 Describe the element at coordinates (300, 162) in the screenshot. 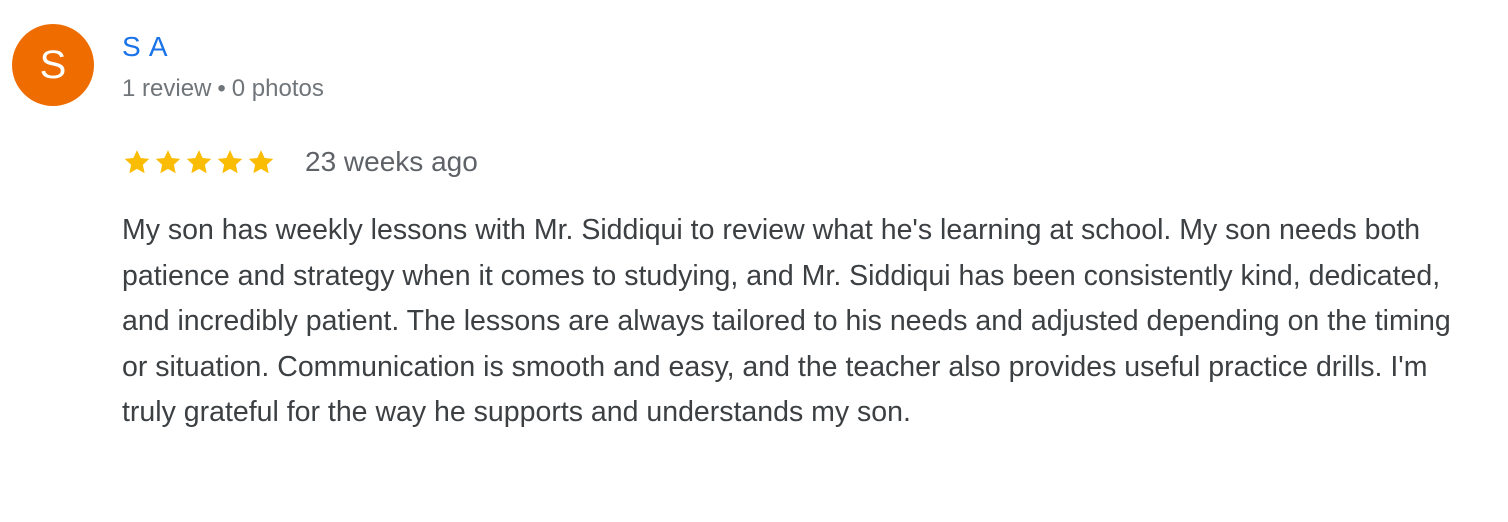

I see `rating-row: 23 weeks ago` at that location.